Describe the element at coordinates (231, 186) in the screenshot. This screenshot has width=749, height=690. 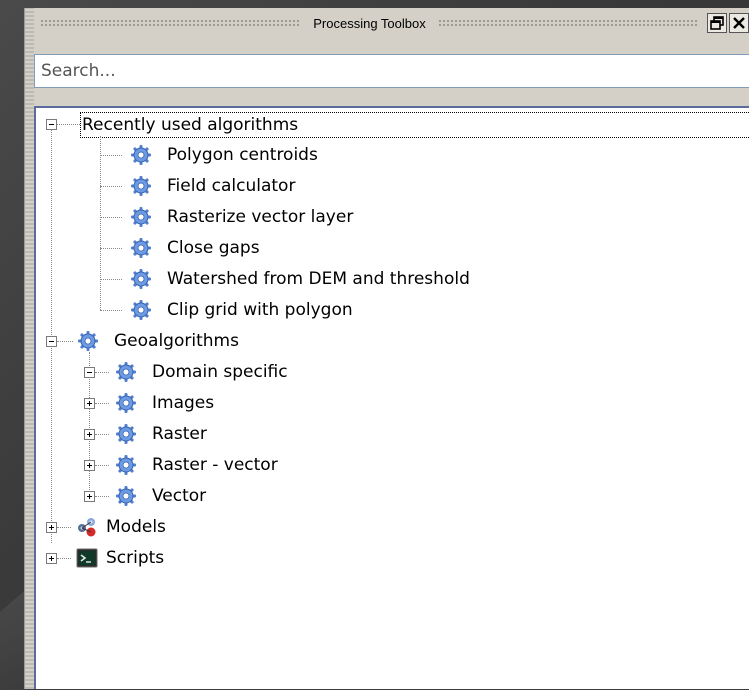
I see `tree-item-recent: Field calculator` at that location.